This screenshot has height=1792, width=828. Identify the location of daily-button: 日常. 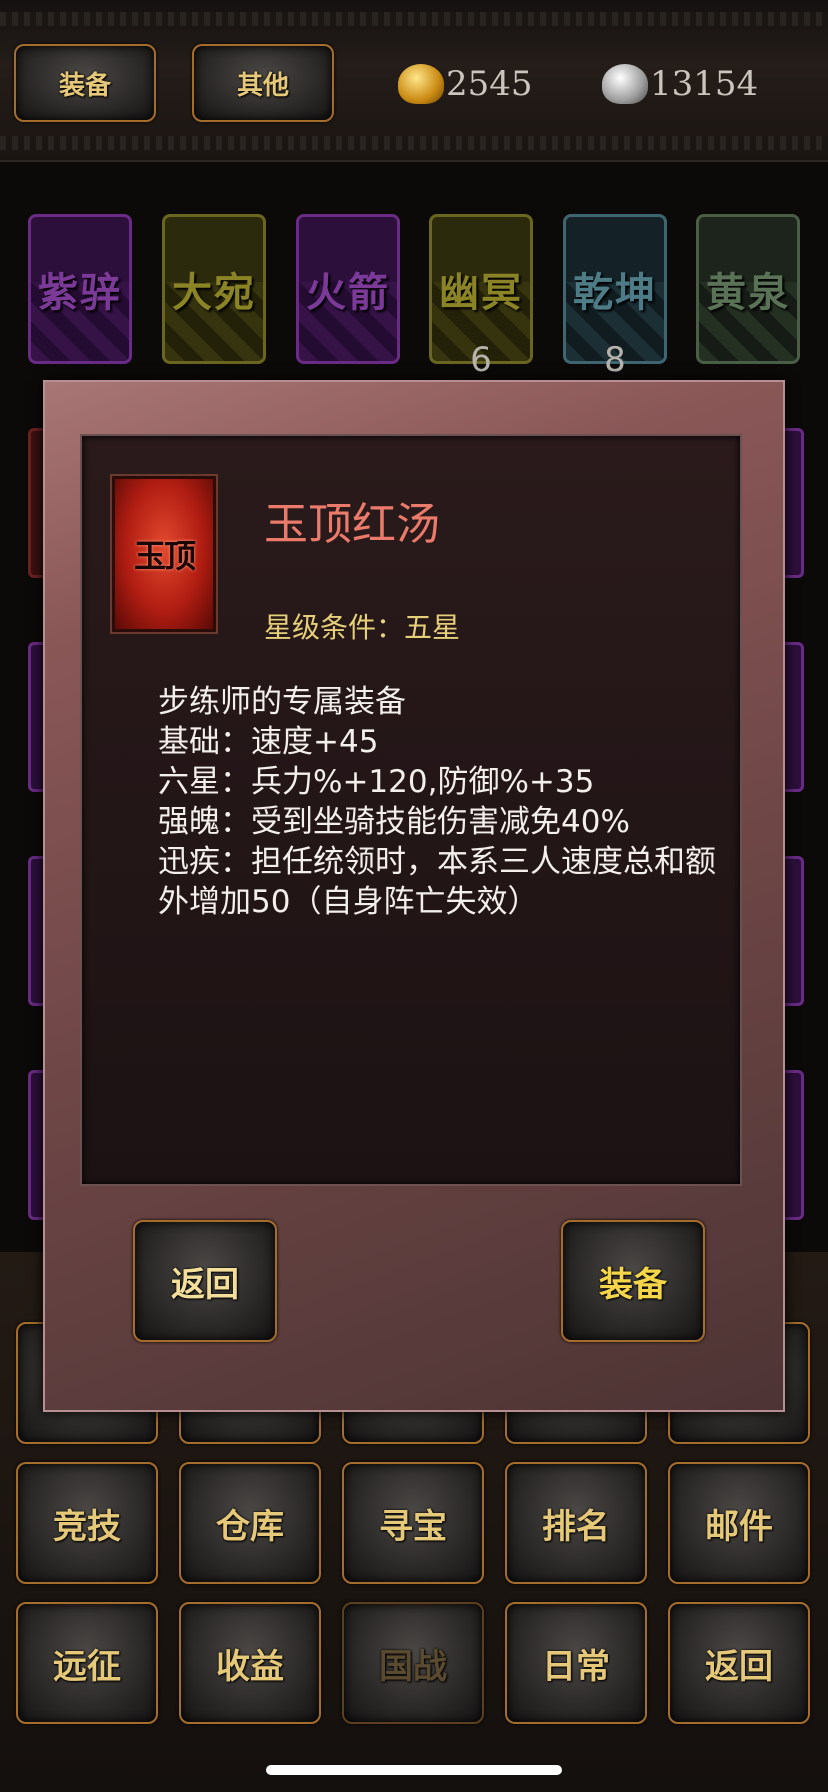
(576, 1663).